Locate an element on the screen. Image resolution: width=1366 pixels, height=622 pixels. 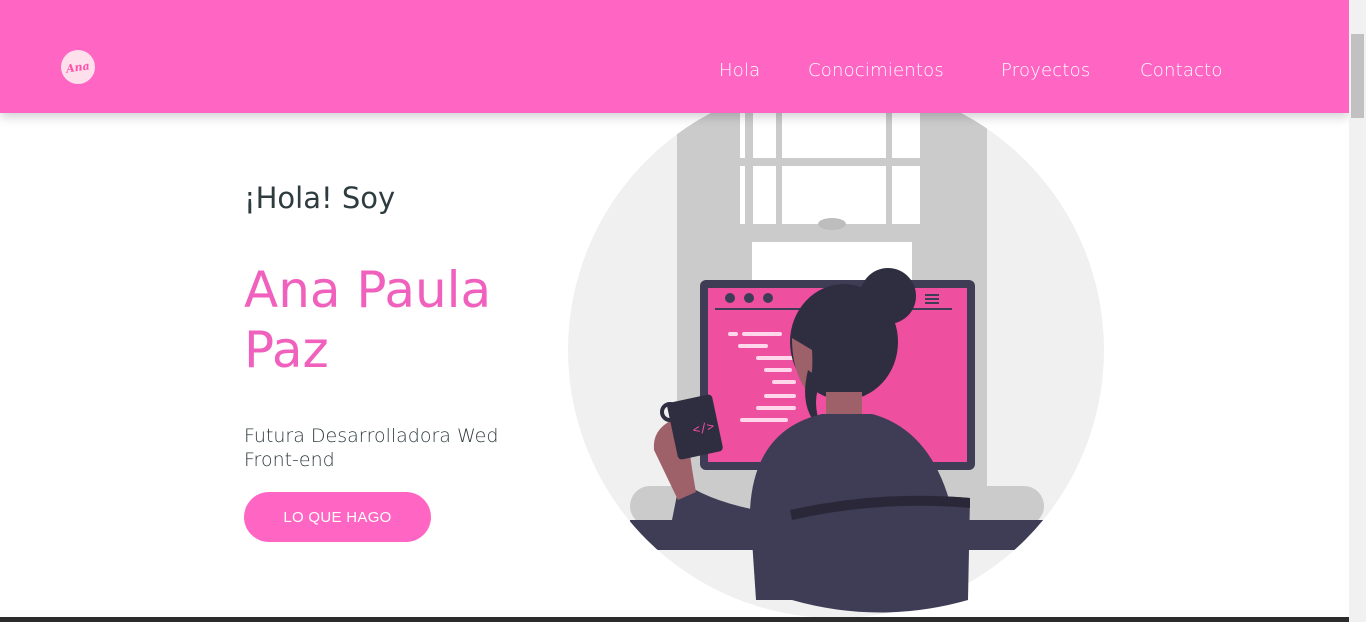
logo: Ana is located at coordinates (78, 67).